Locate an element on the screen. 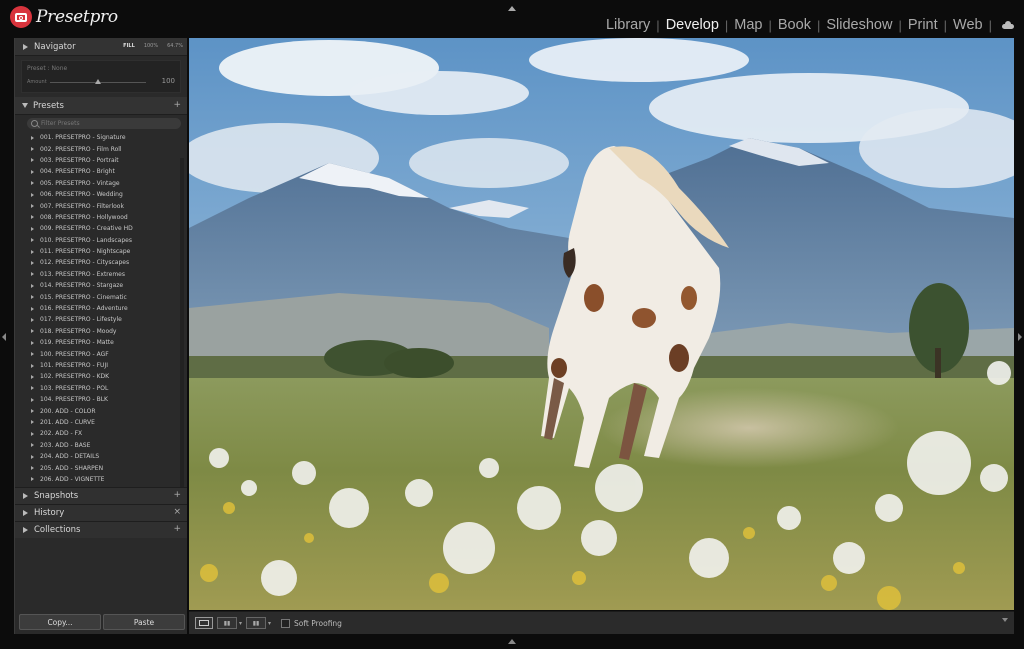 The height and width of the screenshot is (649, 1024). clear-history-button: × is located at coordinates (177, 512).